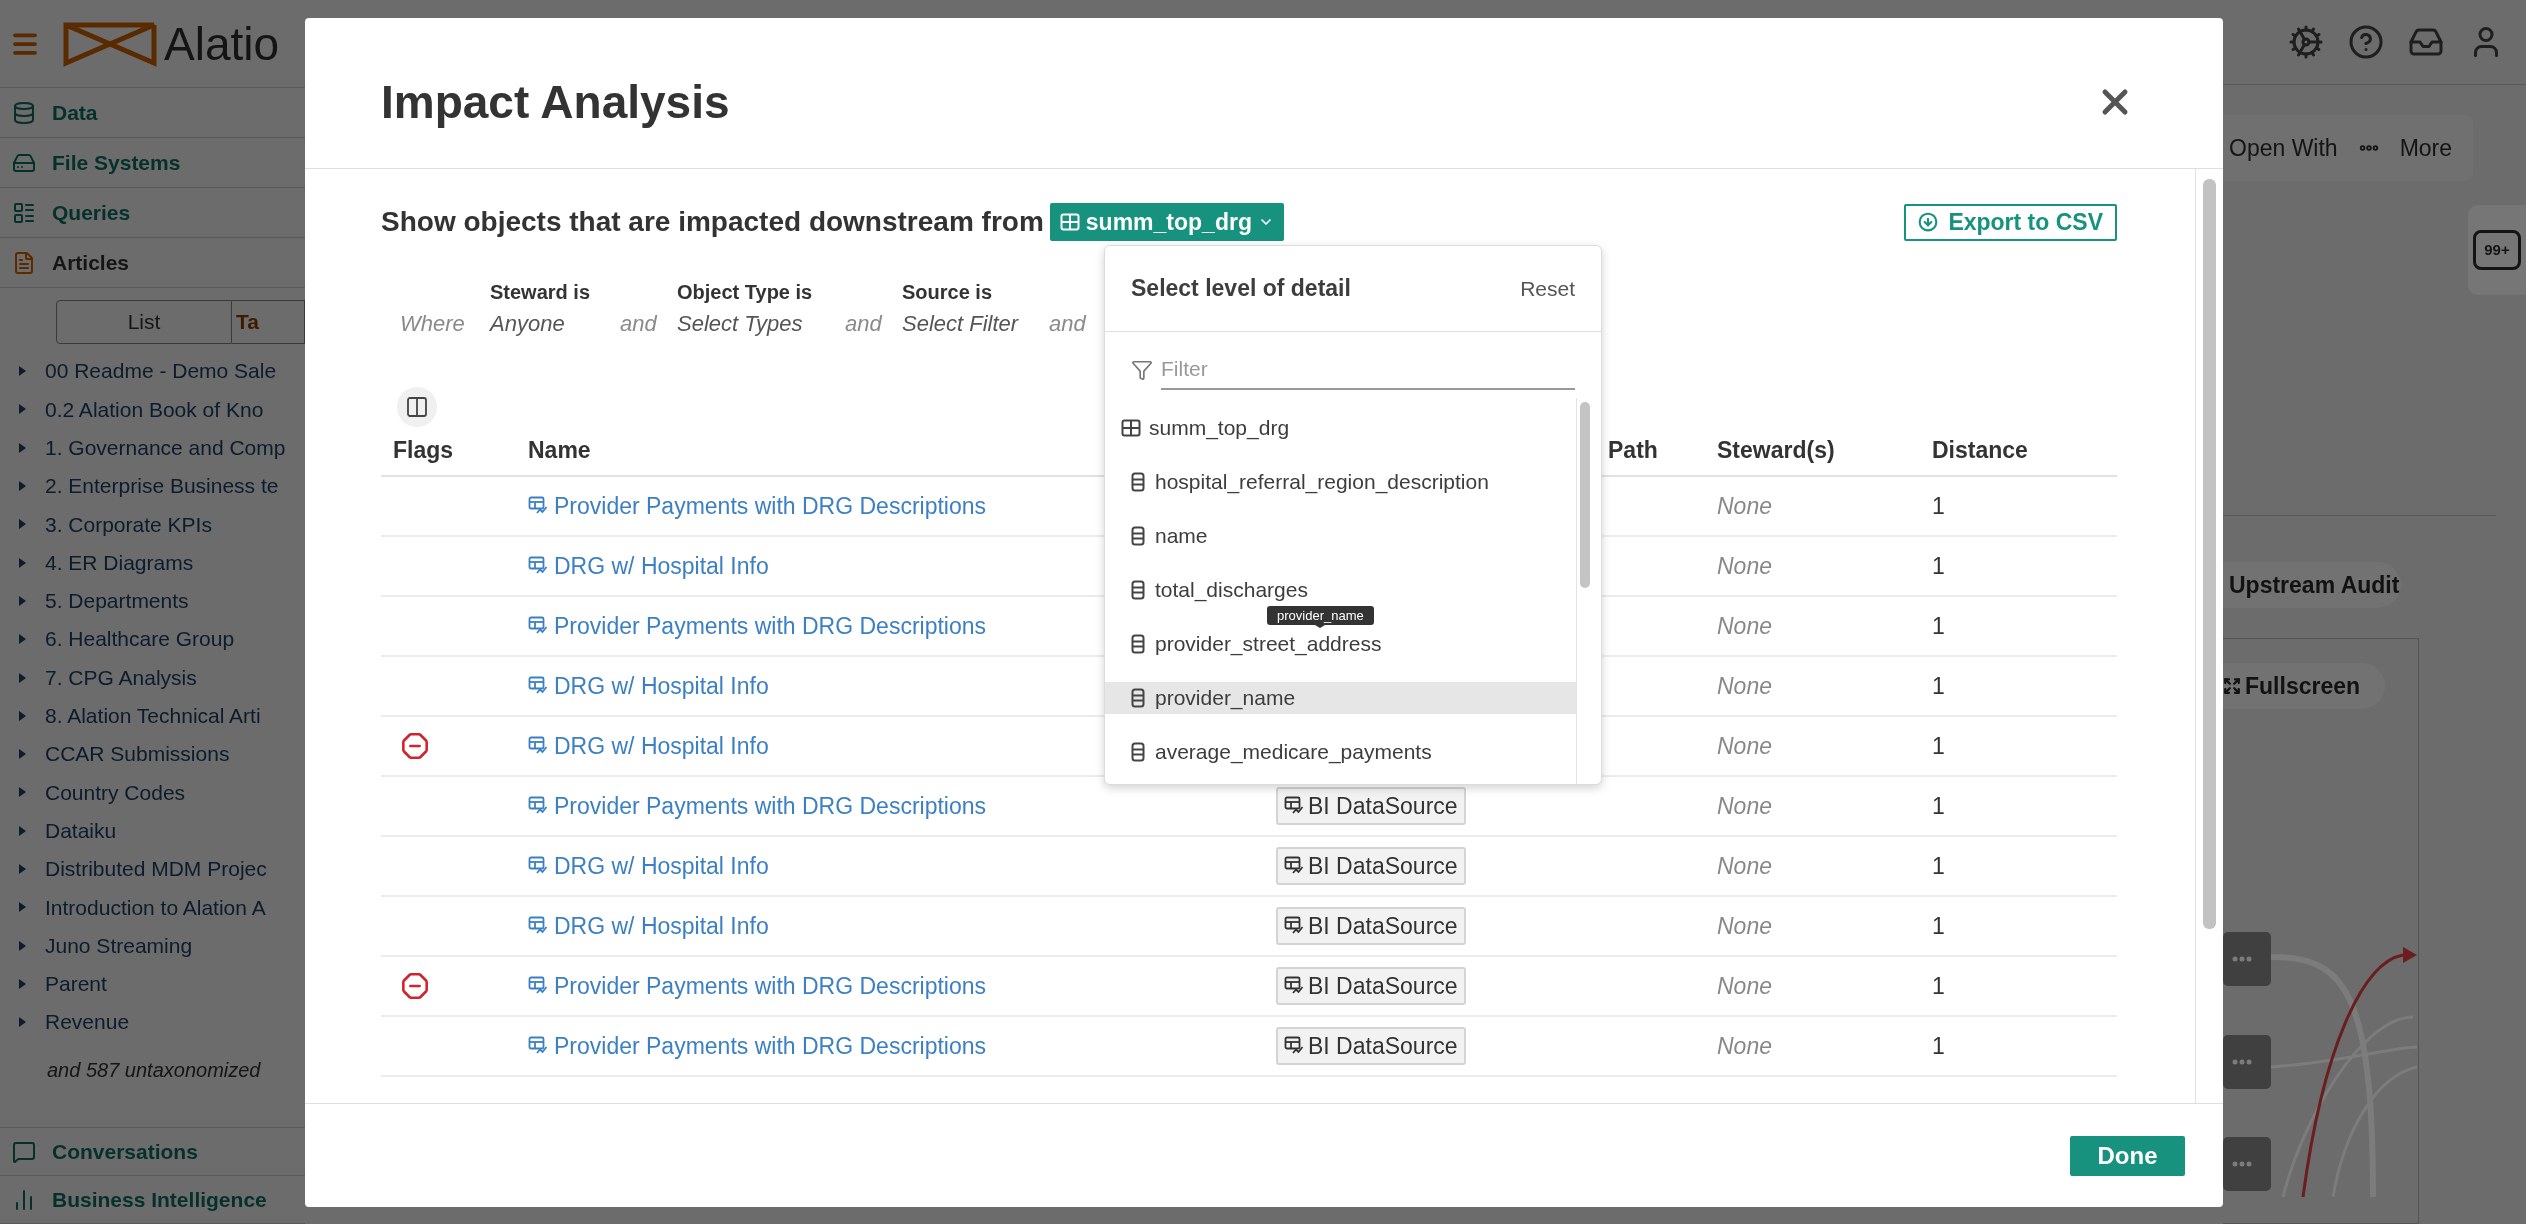 The height and width of the screenshot is (1224, 2526). I want to click on taxonomy-item: Distributed MDM Projec, so click(156, 869).